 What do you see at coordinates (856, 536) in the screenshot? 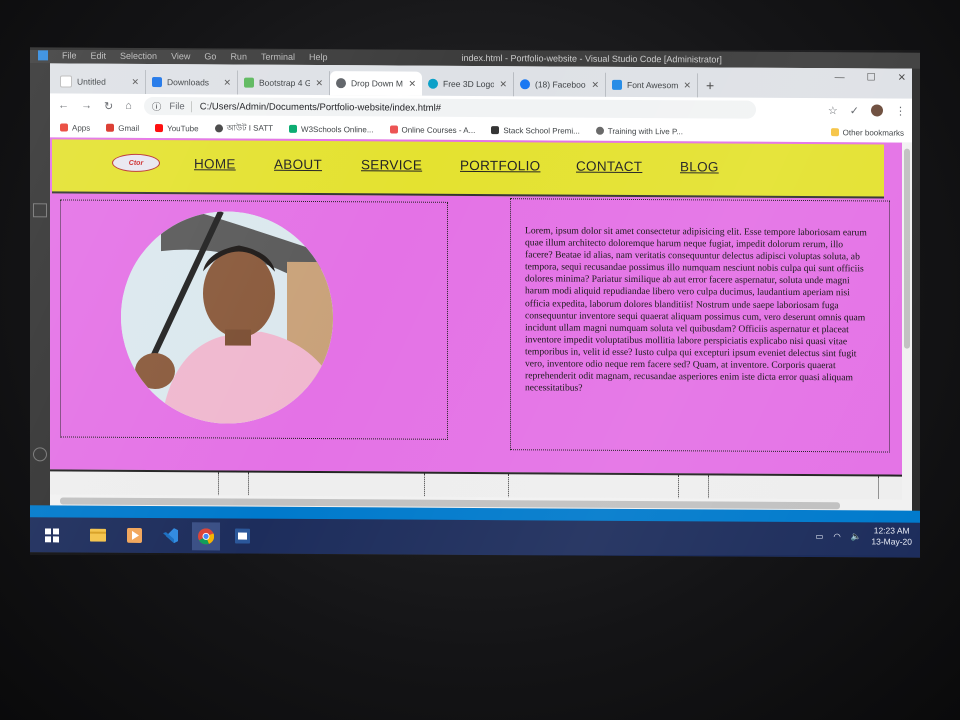
I see `volume-icon: 🔈` at bounding box center [856, 536].